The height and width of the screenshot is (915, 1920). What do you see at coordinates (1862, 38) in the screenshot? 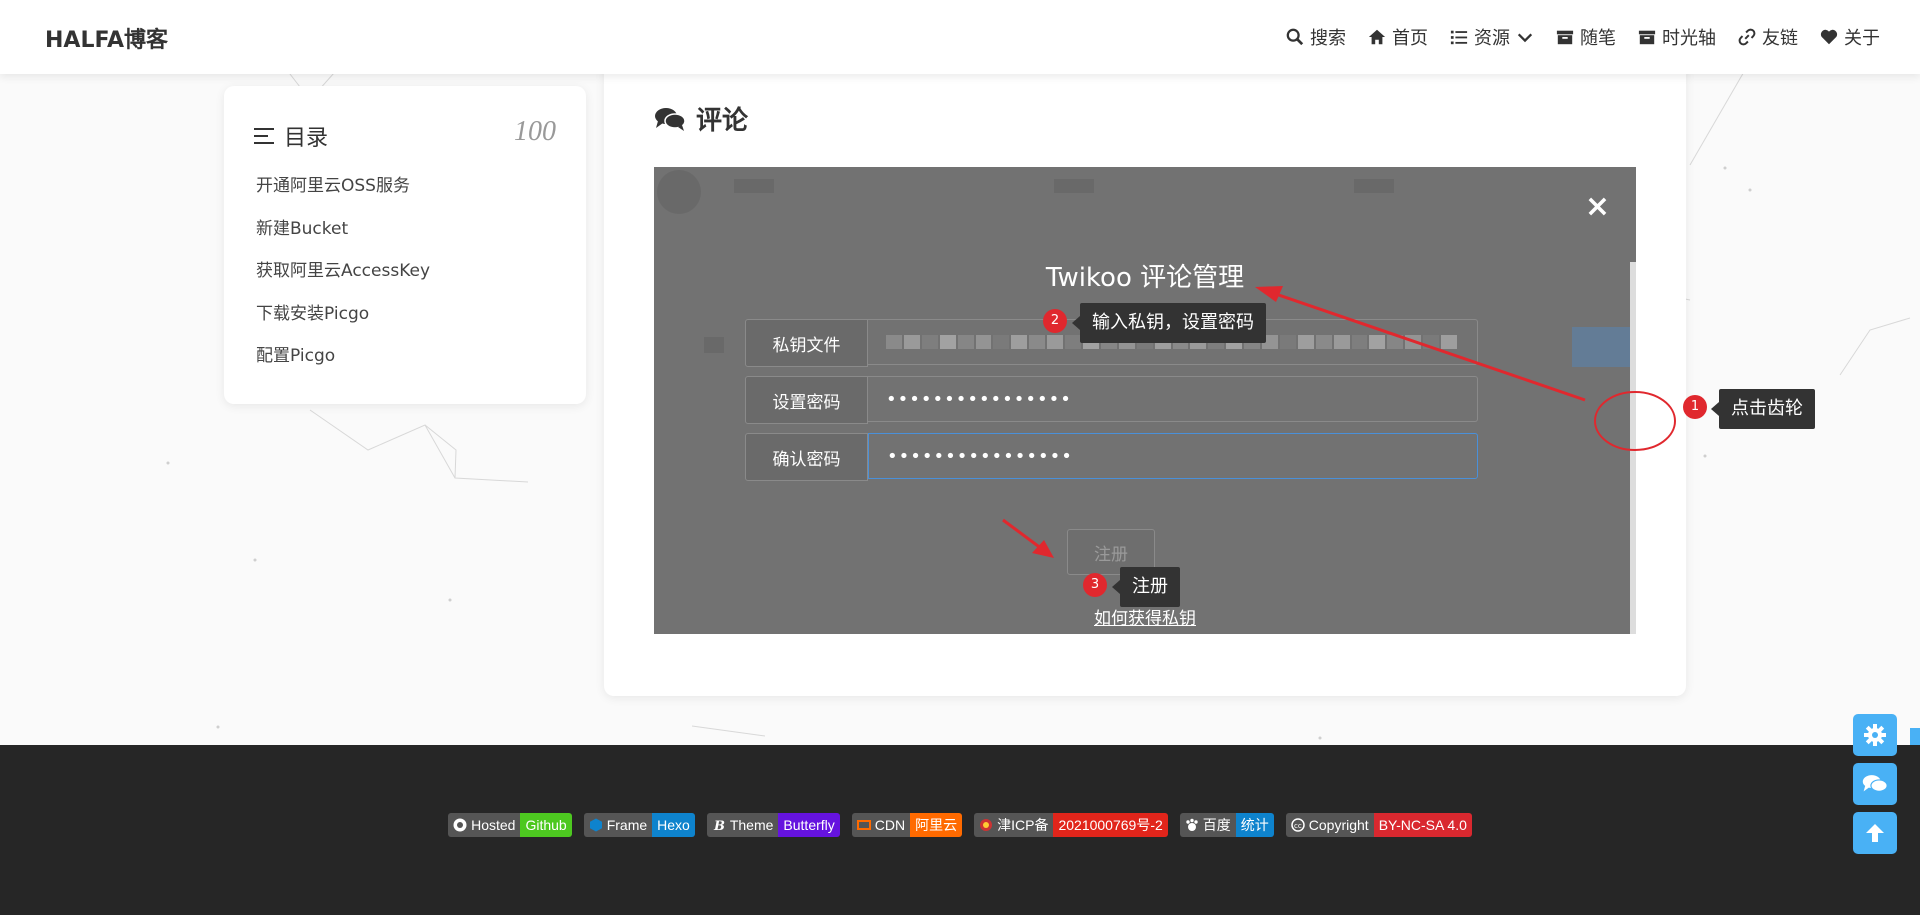
I see `nav-about-label: 关于` at bounding box center [1862, 38].